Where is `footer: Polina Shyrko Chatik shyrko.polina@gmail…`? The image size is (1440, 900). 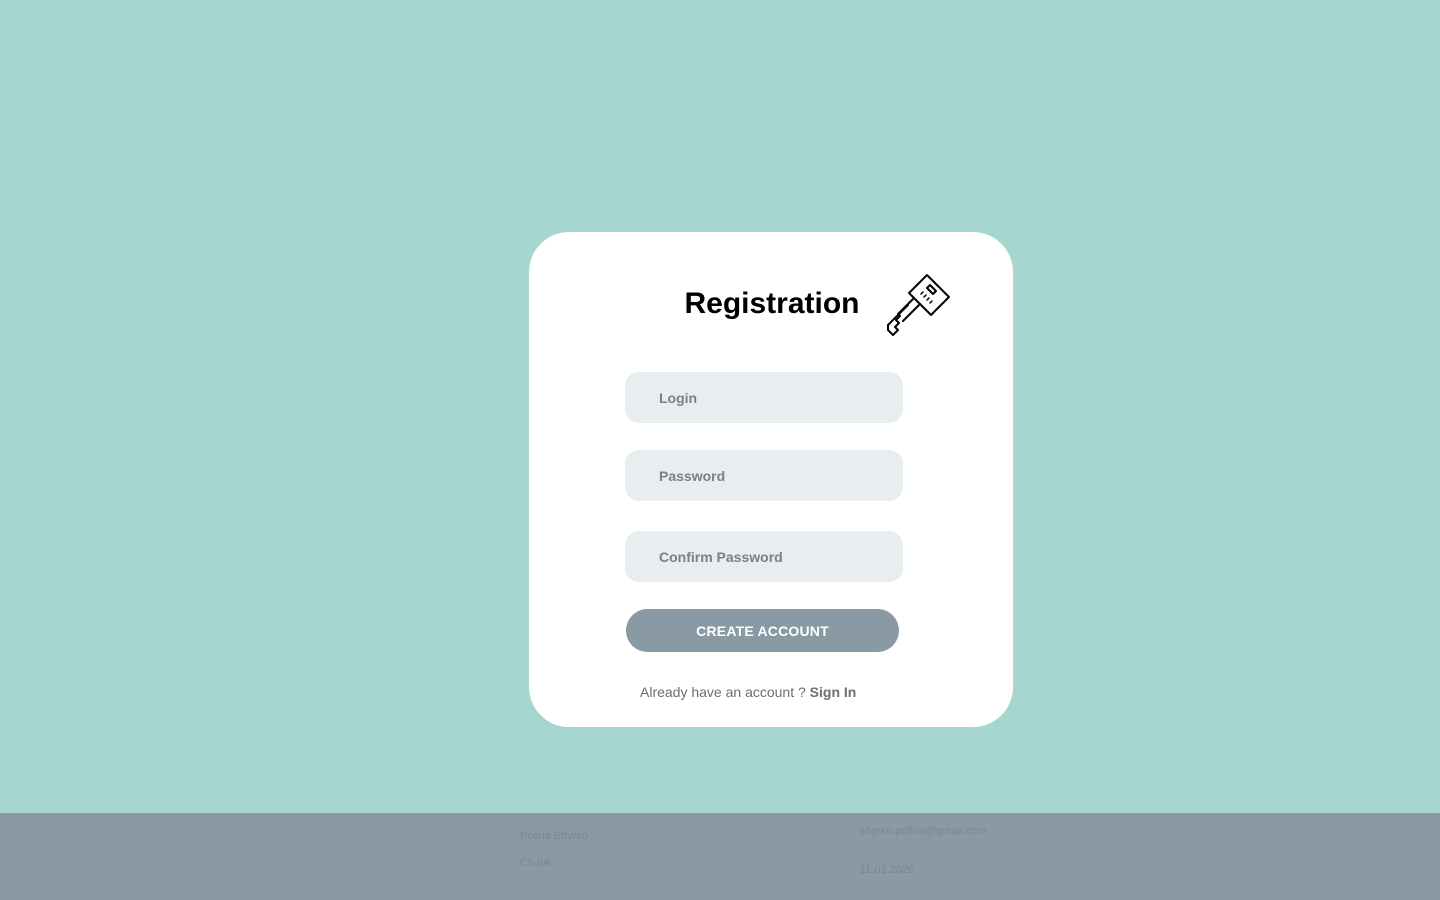 footer: Polina Shyrko Chatik shyrko.polina@gmail… is located at coordinates (720, 856).